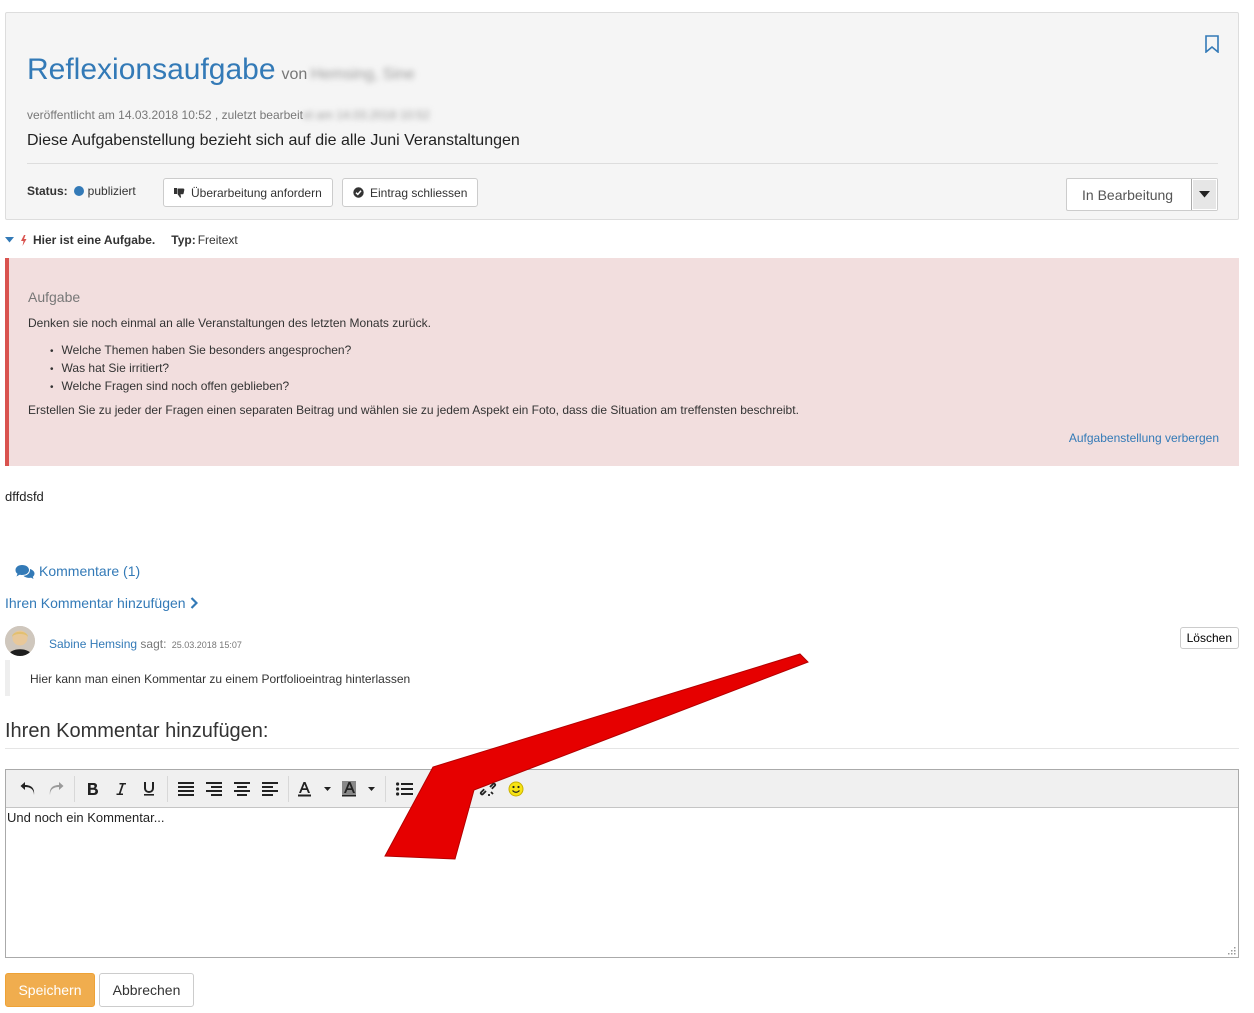 Image resolution: width=1254 pixels, height=1013 pixels. Describe the element at coordinates (488, 789) in the screenshot. I see `unlink-icon` at that location.